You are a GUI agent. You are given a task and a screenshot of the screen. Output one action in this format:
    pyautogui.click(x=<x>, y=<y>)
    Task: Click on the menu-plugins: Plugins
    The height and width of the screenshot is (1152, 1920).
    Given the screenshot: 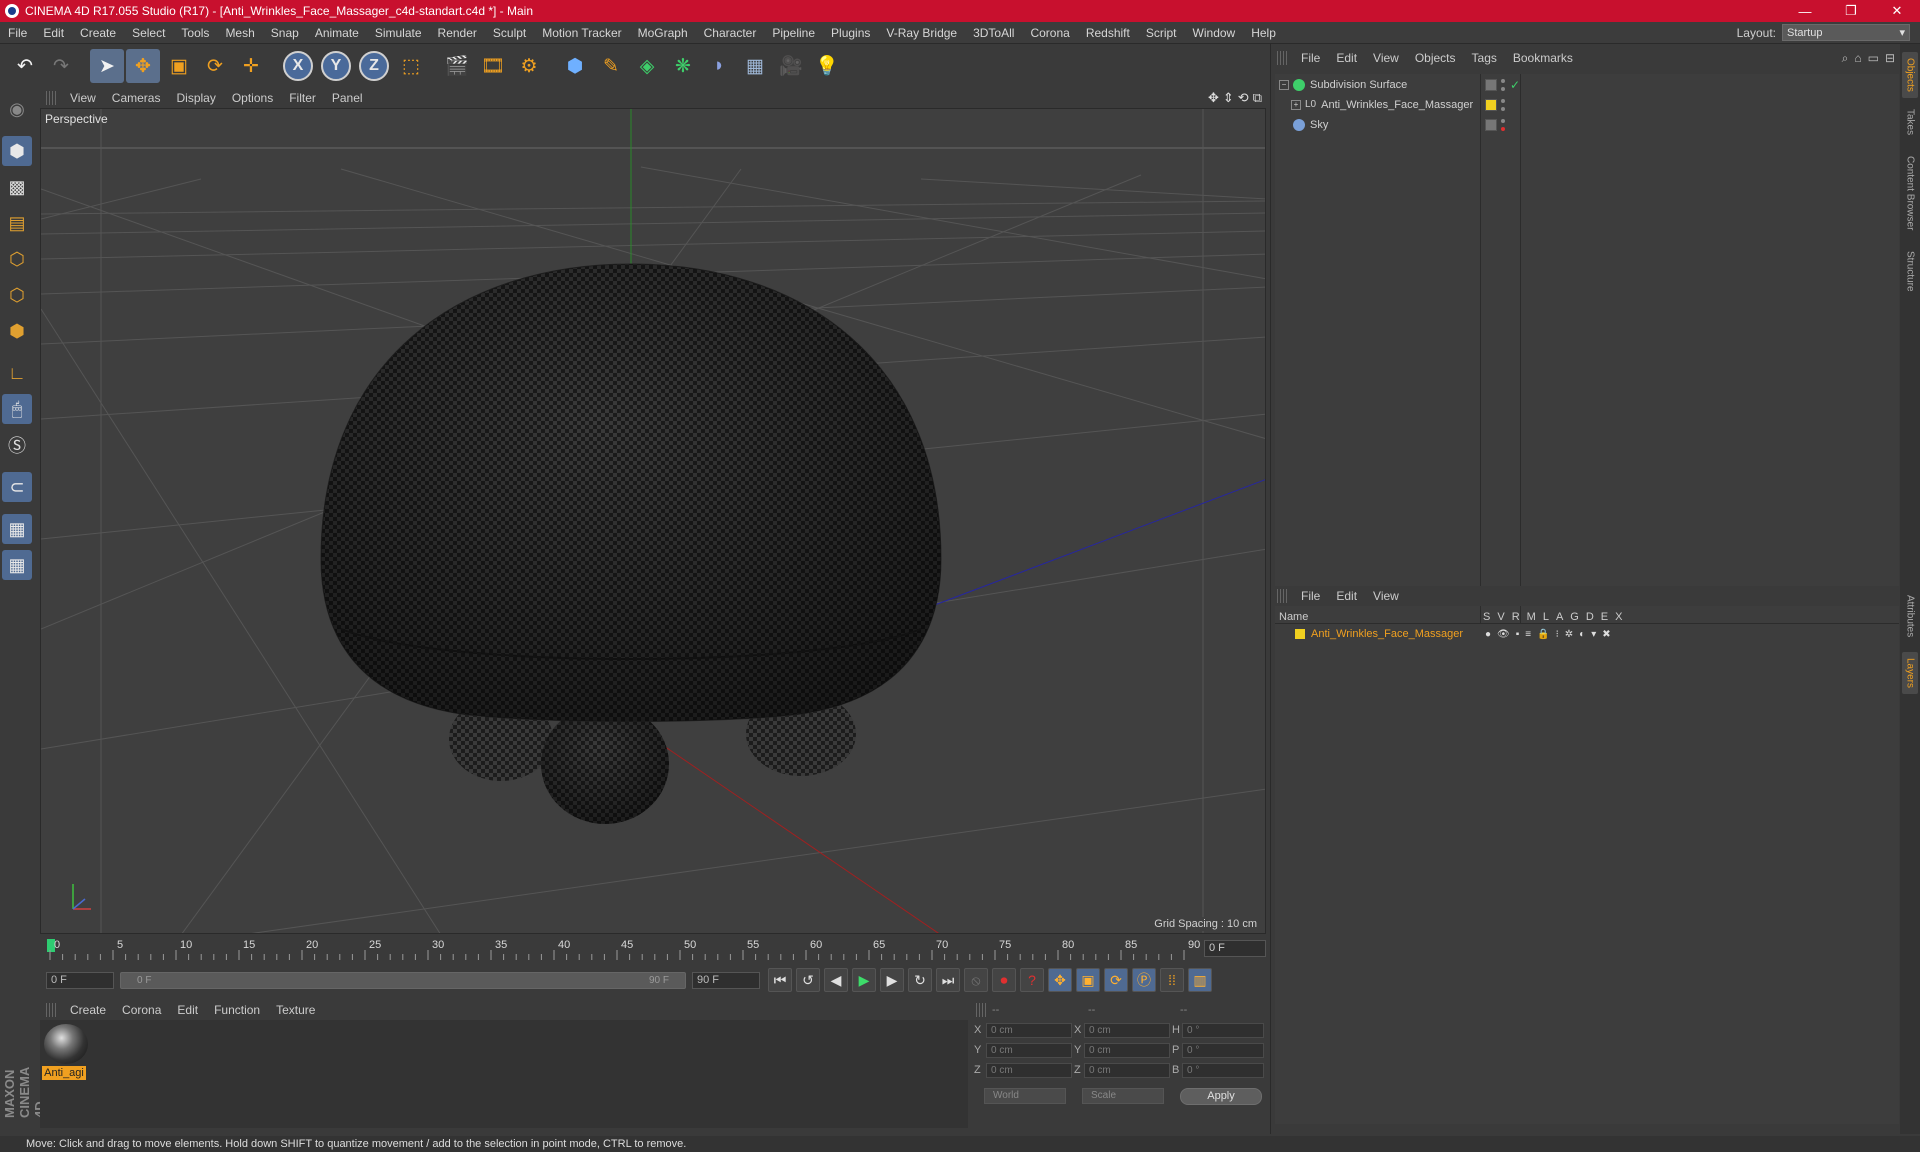 What is the action you would take?
    pyautogui.click(x=850, y=33)
    